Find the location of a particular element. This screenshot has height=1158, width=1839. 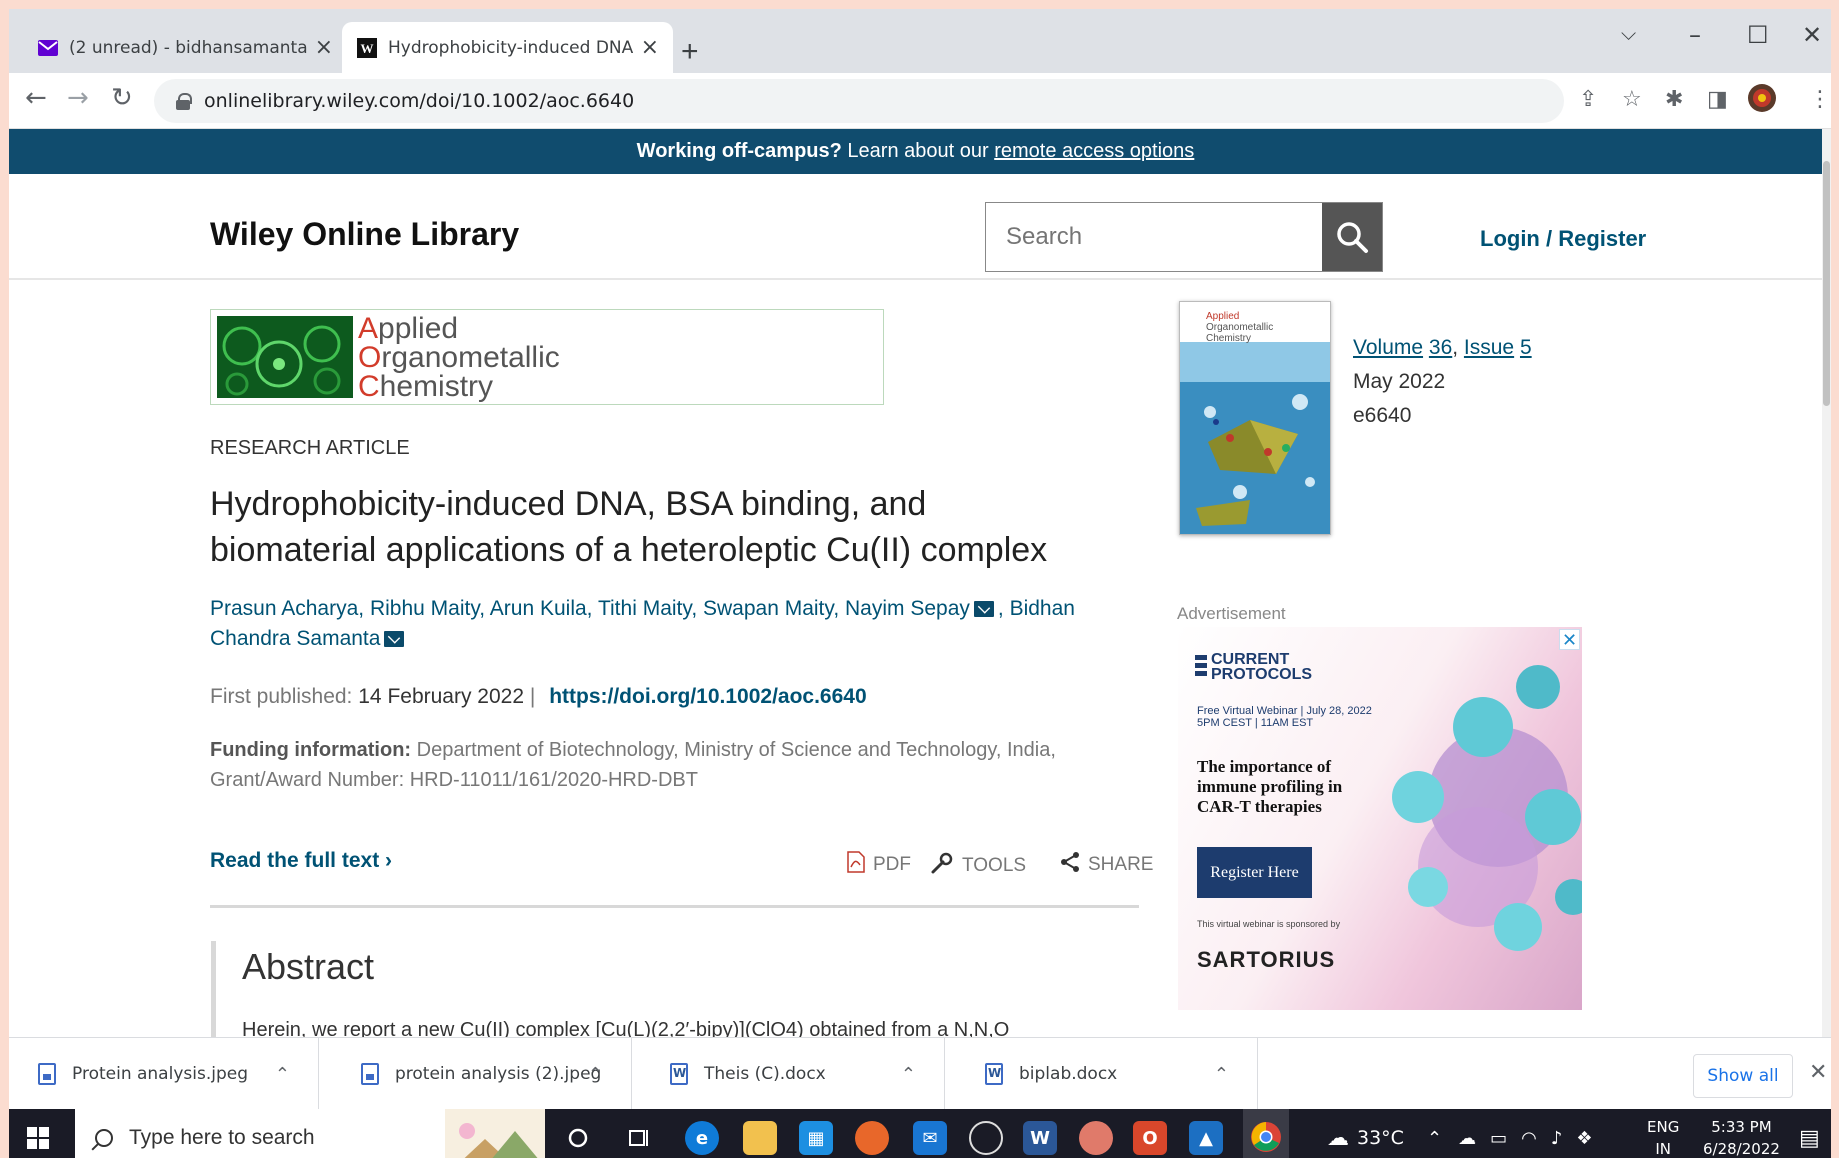

svg-text: Applied is located at coordinates (1222, 316).